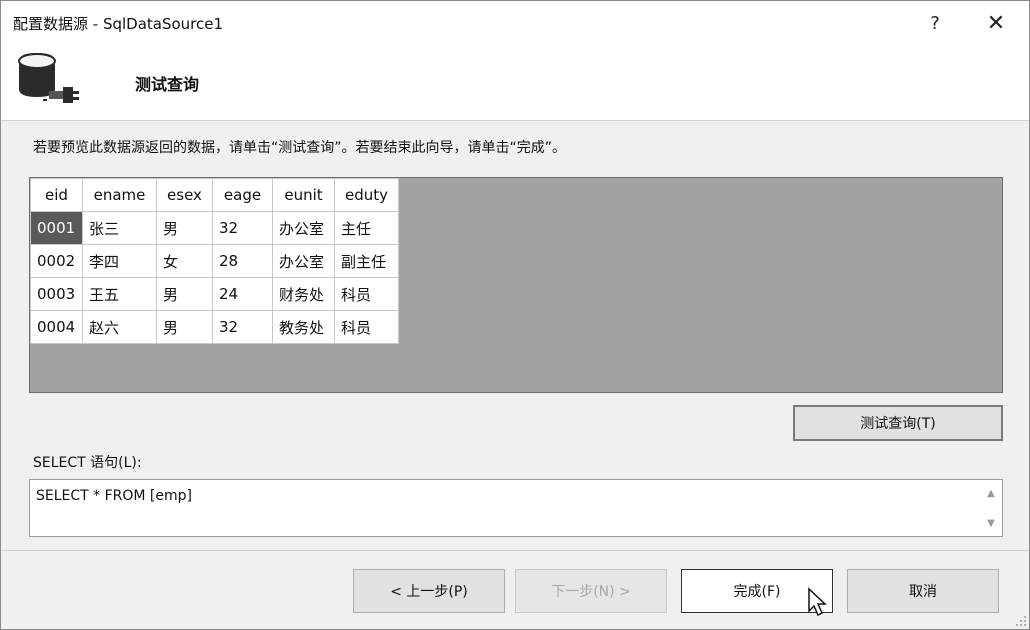 This screenshot has height=630, width=1030. Describe the element at coordinates (366, 195) in the screenshot. I see `column-header: eduty` at that location.